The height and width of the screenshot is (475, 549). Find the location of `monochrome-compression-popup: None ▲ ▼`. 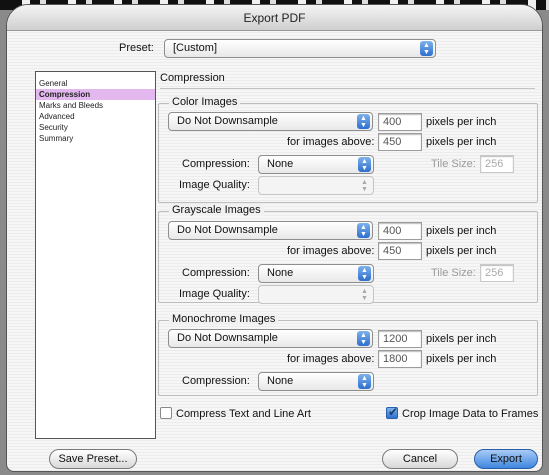

monochrome-compression-popup: None ▲ ▼ is located at coordinates (316, 381).